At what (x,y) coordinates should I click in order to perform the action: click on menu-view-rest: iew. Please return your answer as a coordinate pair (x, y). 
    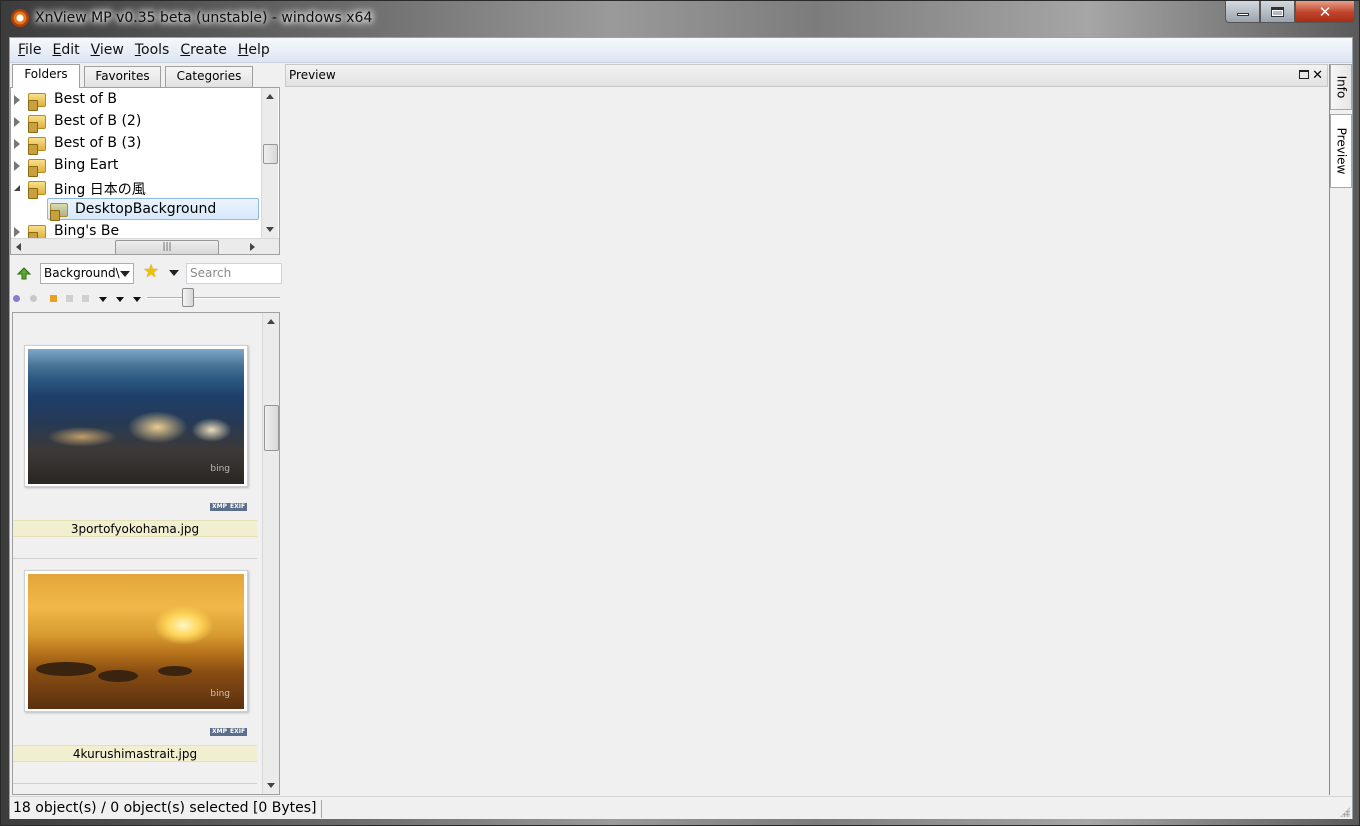
    Looking at the image, I should click on (111, 50).